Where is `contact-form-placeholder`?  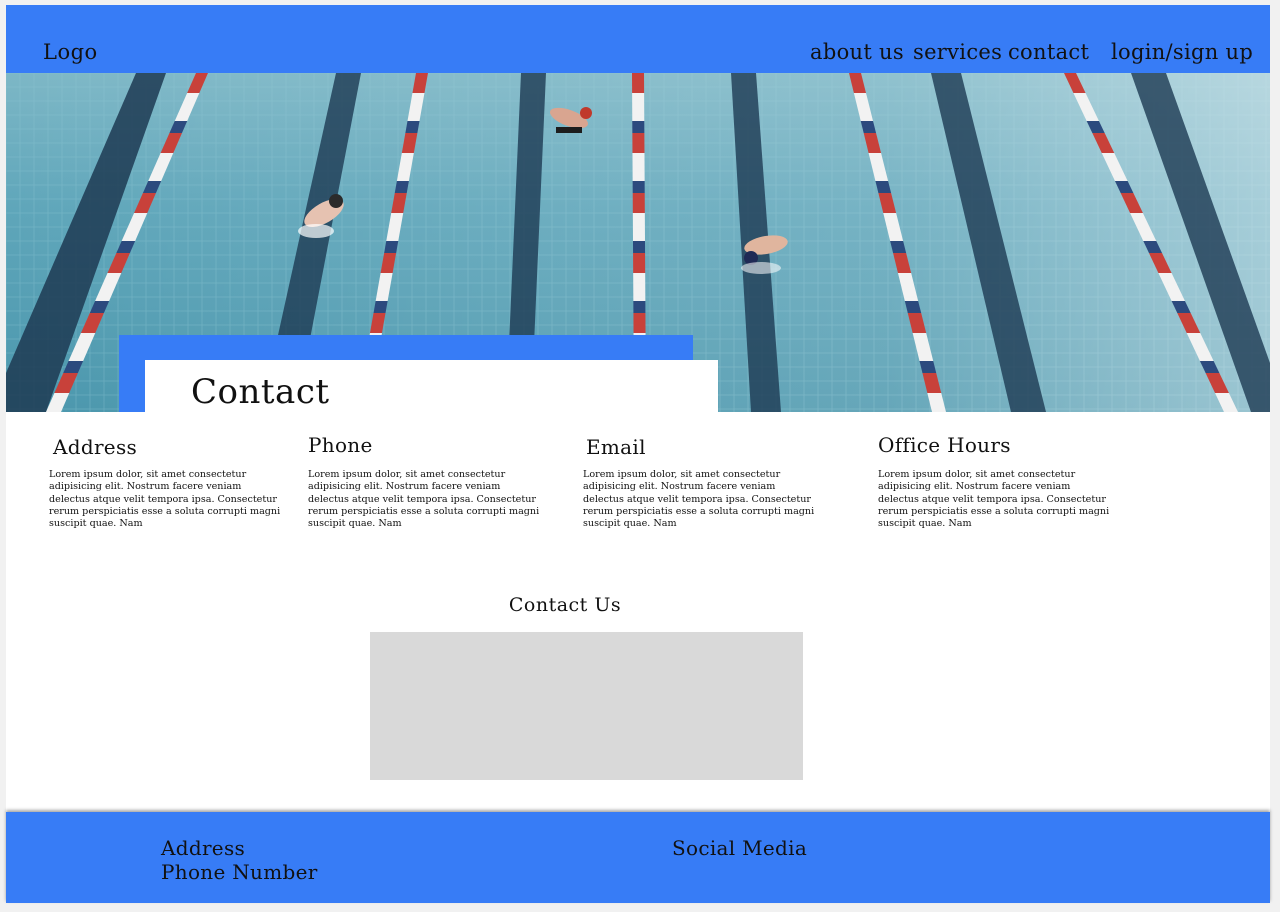
contact-form-placeholder is located at coordinates (586, 706).